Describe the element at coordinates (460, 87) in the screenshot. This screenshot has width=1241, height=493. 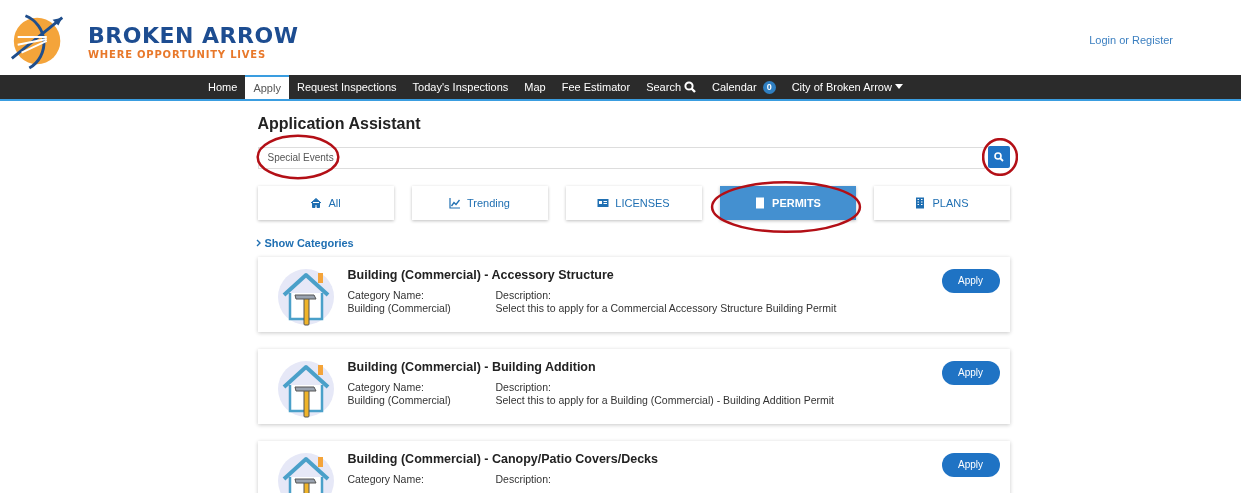
I see `nav-link: Today's Inspections` at that location.